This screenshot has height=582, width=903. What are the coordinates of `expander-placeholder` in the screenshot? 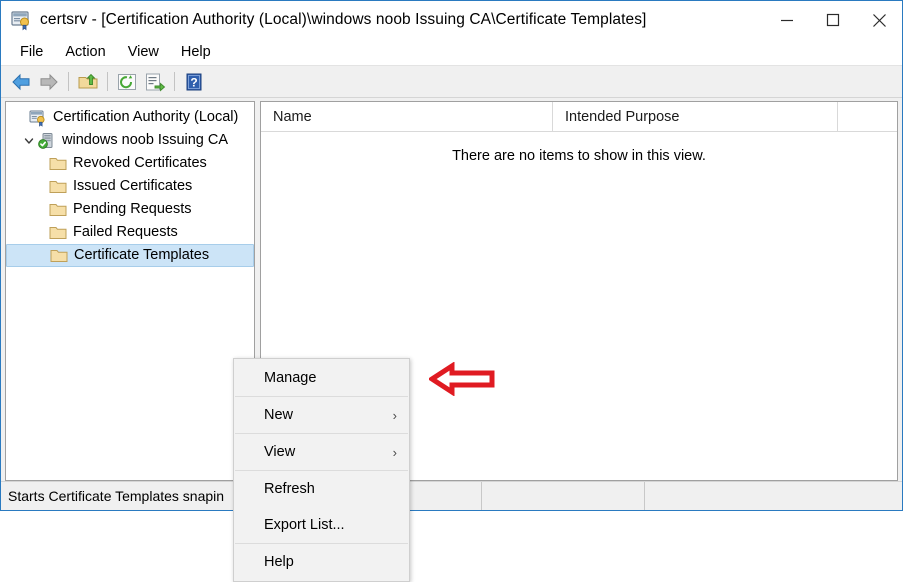 It's located at (20, 117).